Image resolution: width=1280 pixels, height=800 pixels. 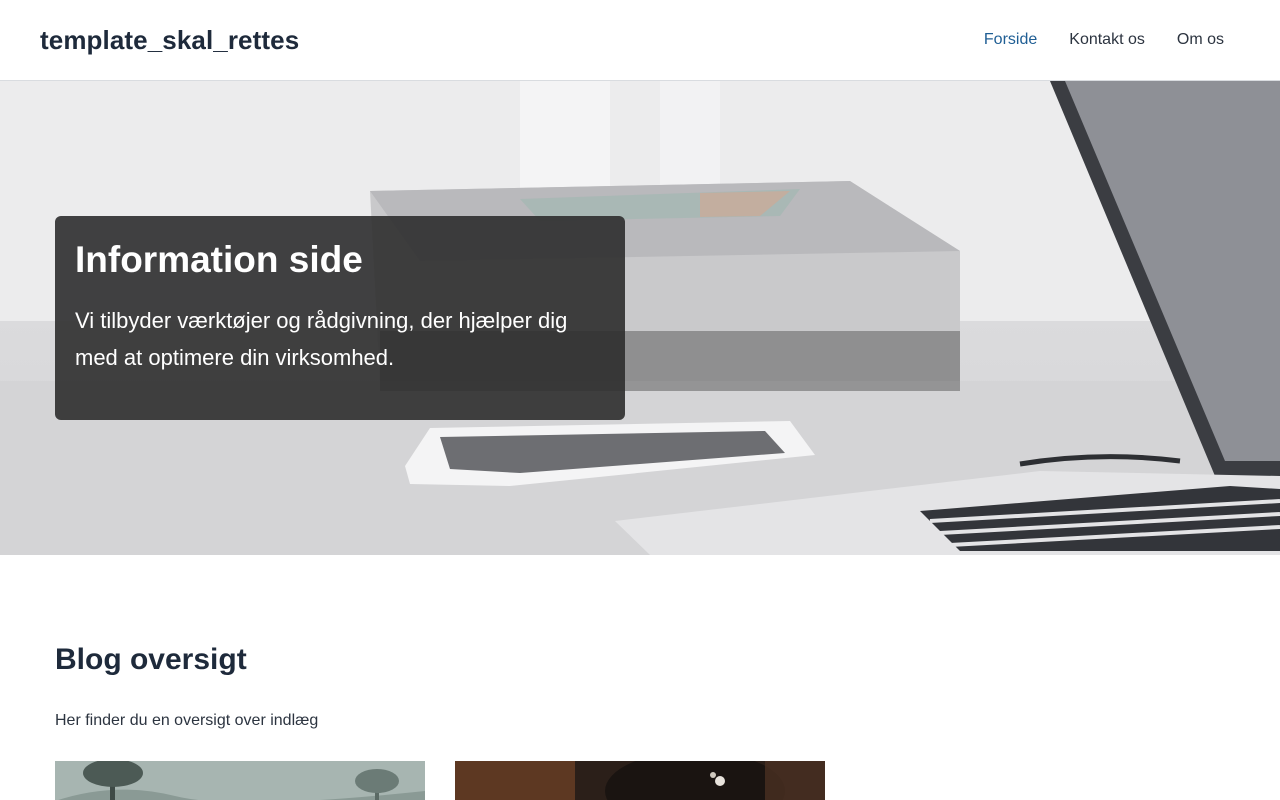 I want to click on coffee-cup-image, so click(x=640, y=780).